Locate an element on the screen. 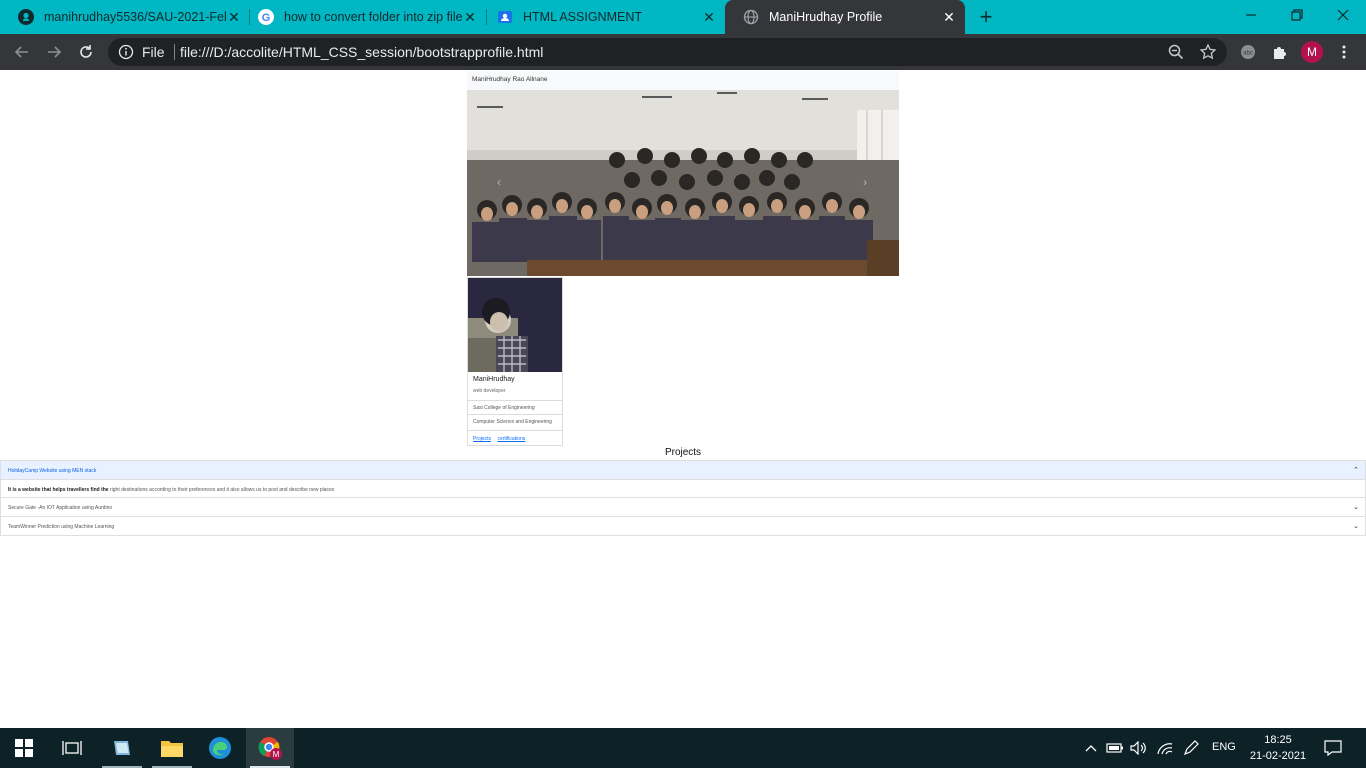  reload-button is located at coordinates (86, 52).